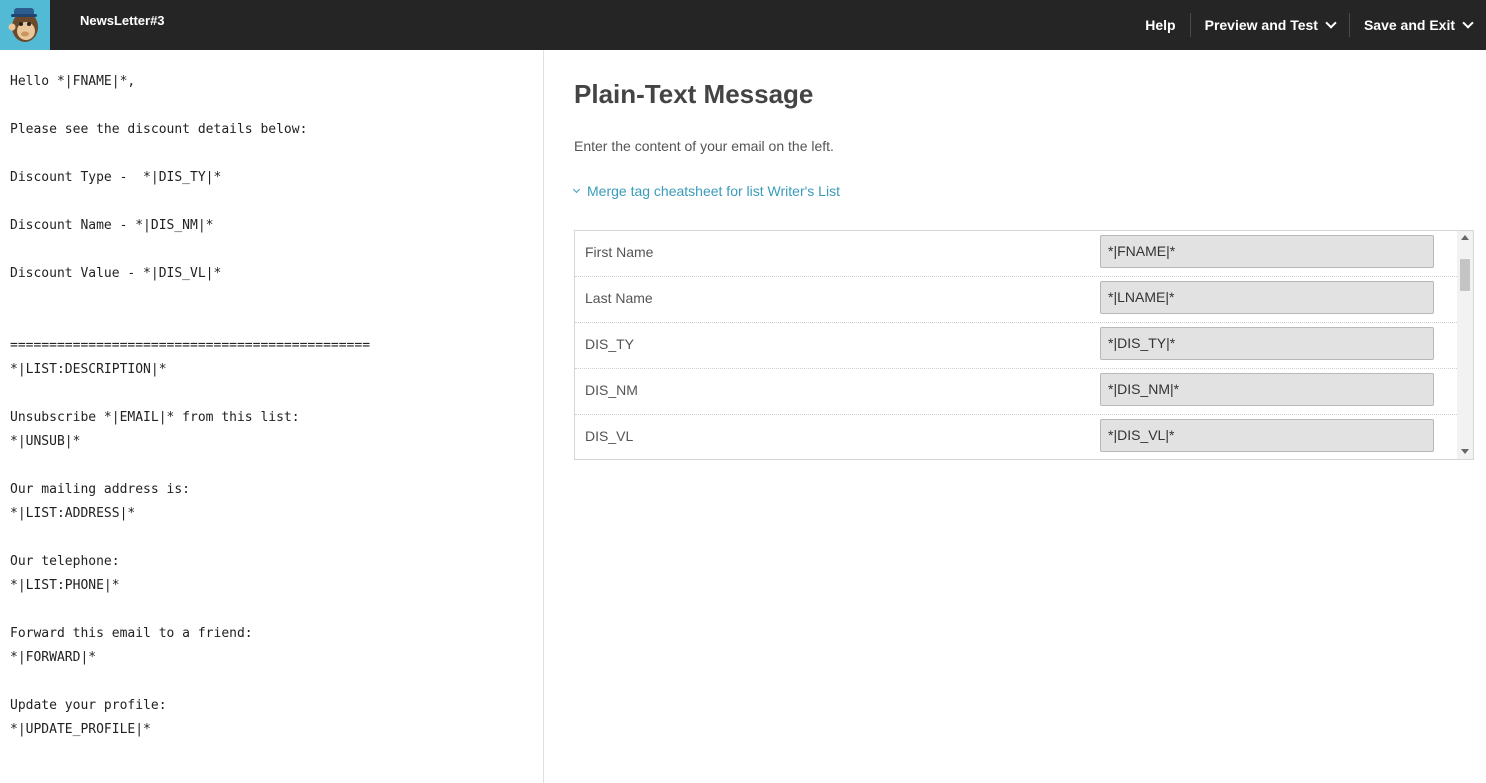  Describe the element at coordinates (619, 252) in the screenshot. I see `tag-name: First Name` at that location.